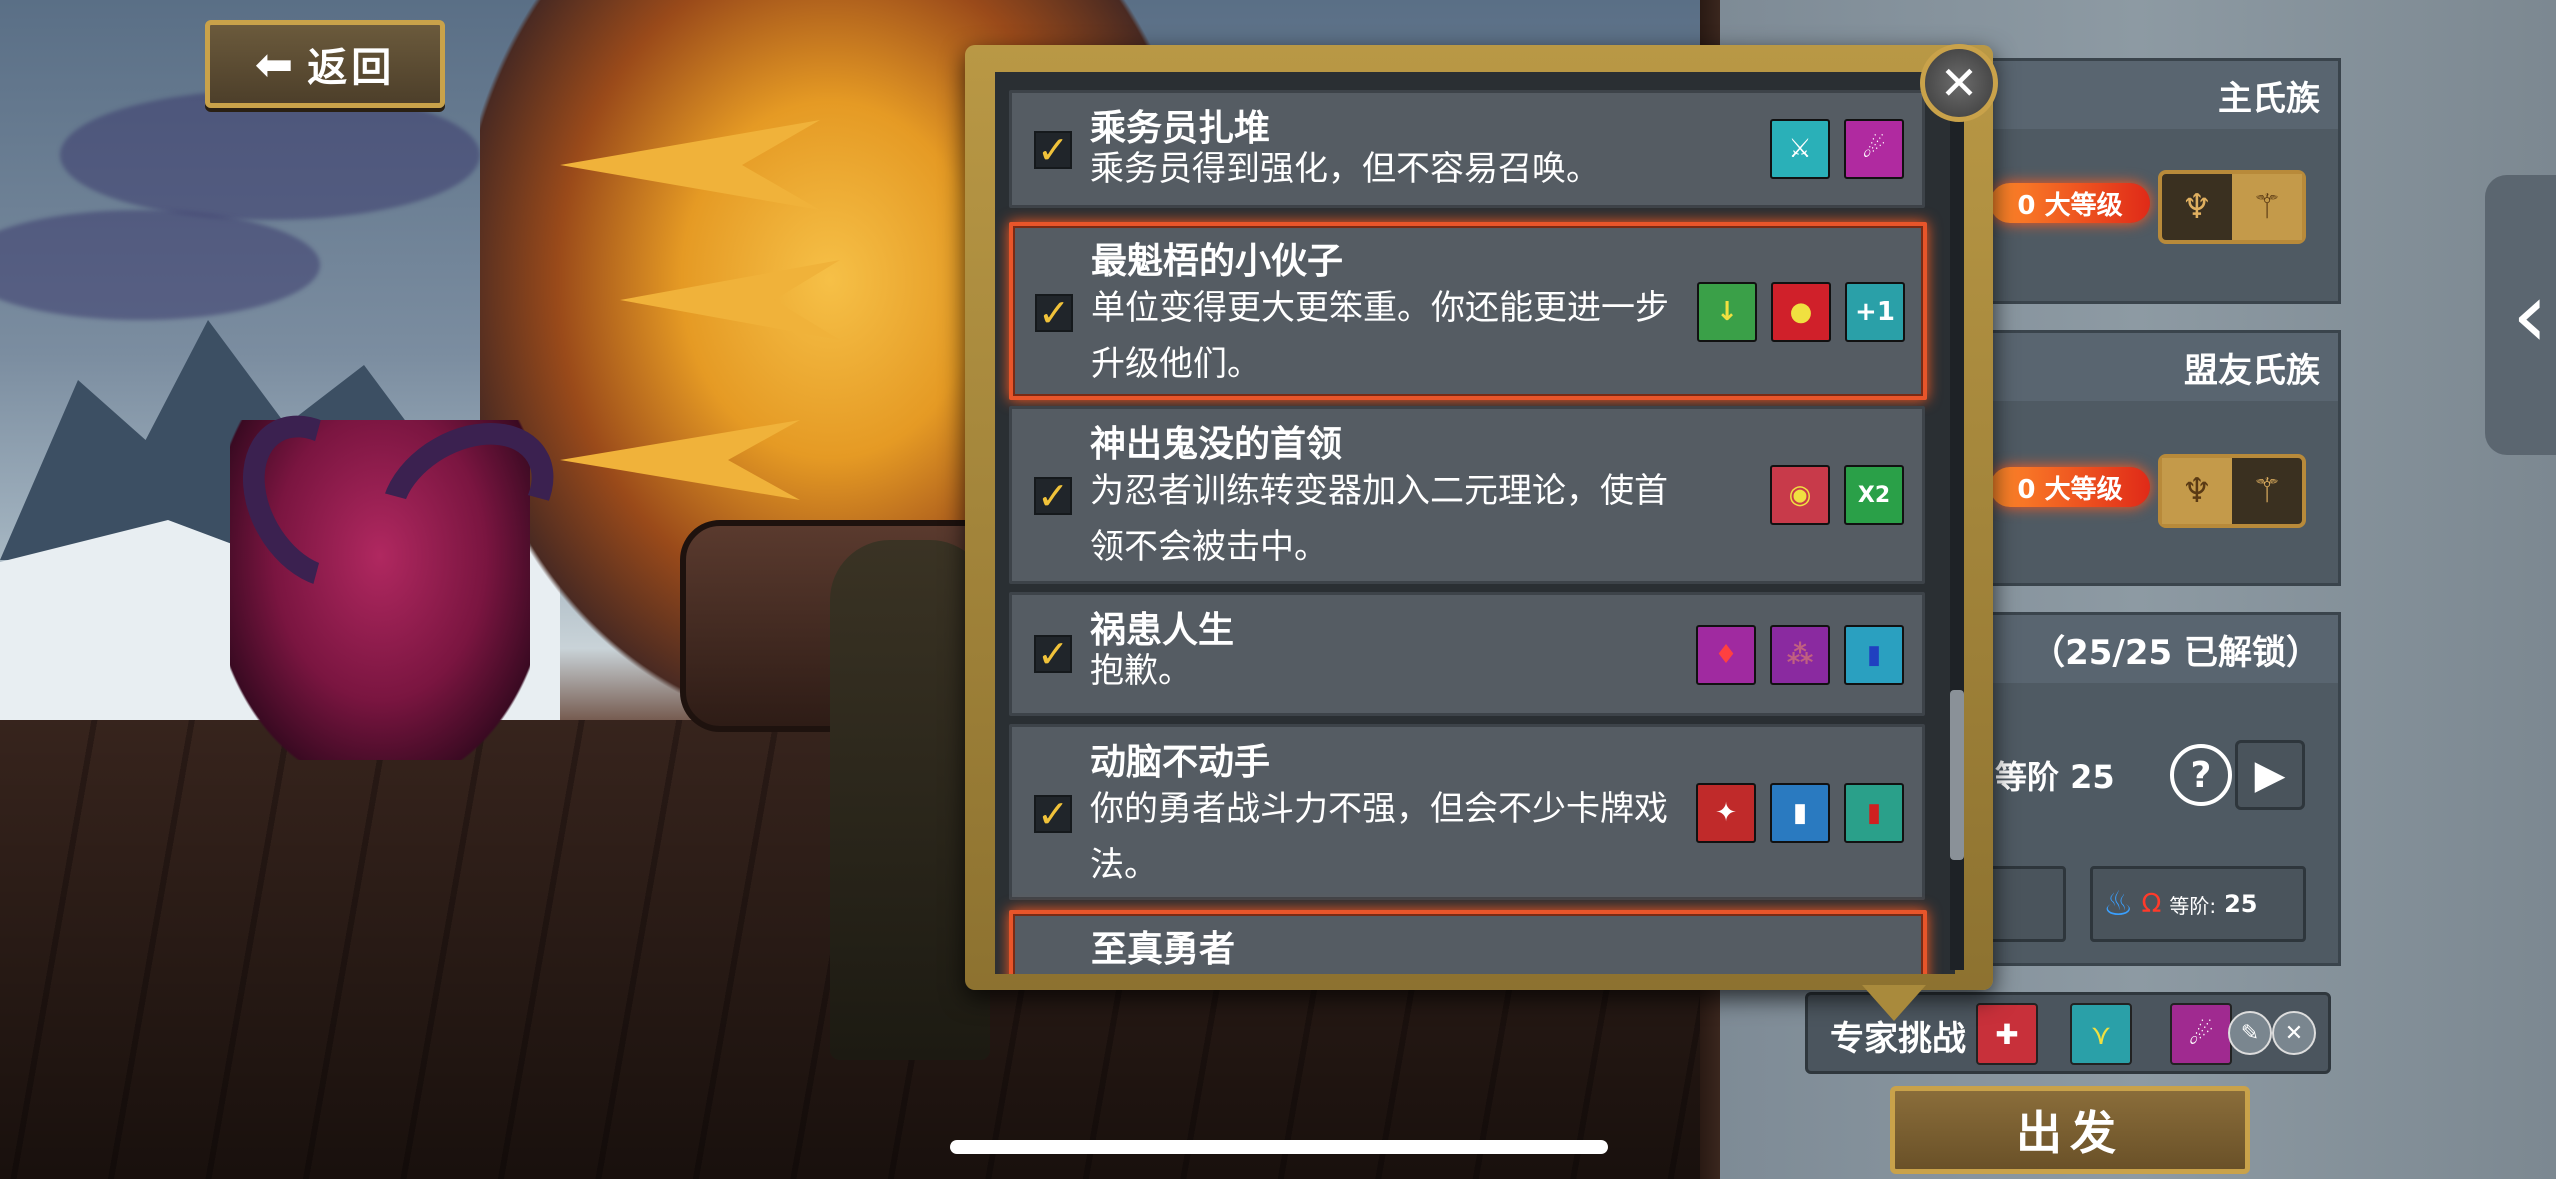 Image resolution: width=2556 pixels, height=1179 pixels. I want to click on blue-cards-icon: ▮, so click(1800, 813).